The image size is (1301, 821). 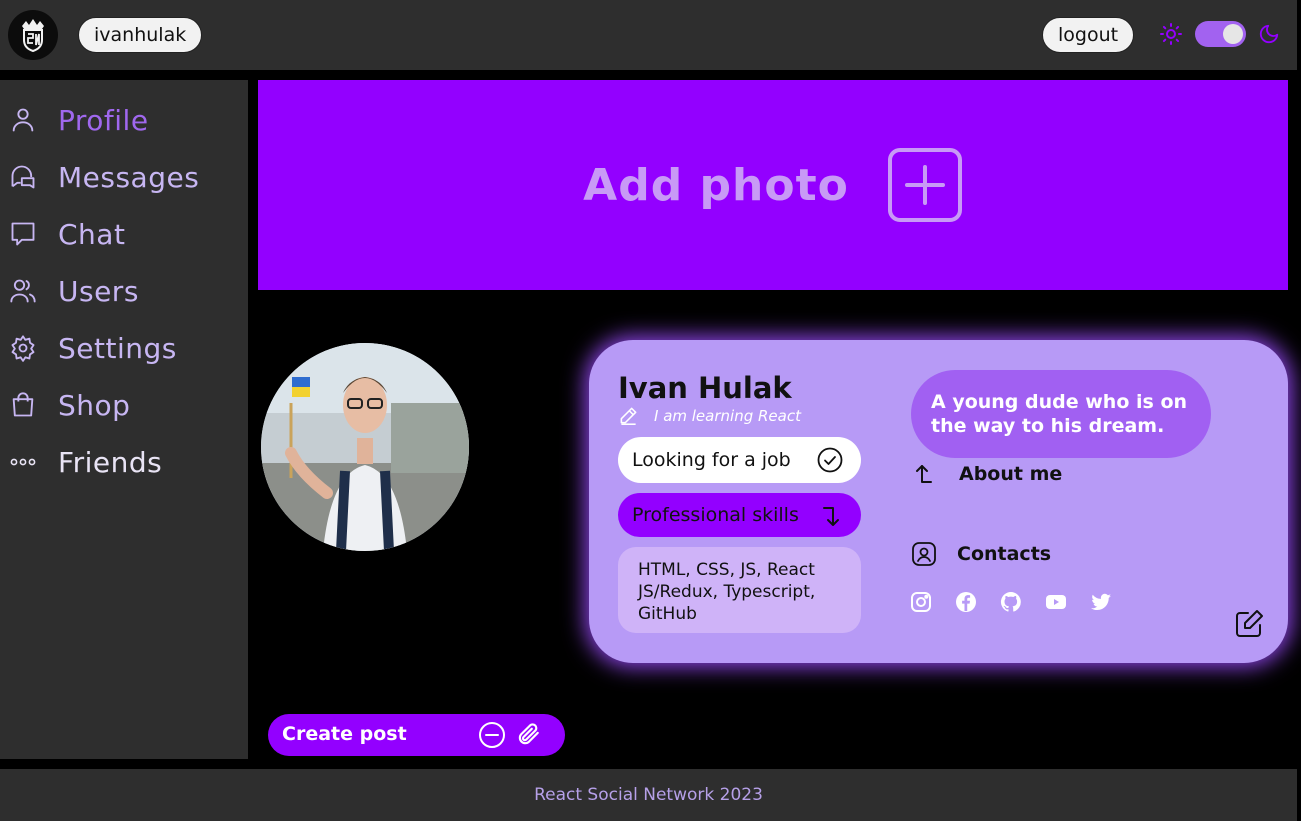 What do you see at coordinates (831, 516) in the screenshot?
I see `arrow-down-turn-icon` at bounding box center [831, 516].